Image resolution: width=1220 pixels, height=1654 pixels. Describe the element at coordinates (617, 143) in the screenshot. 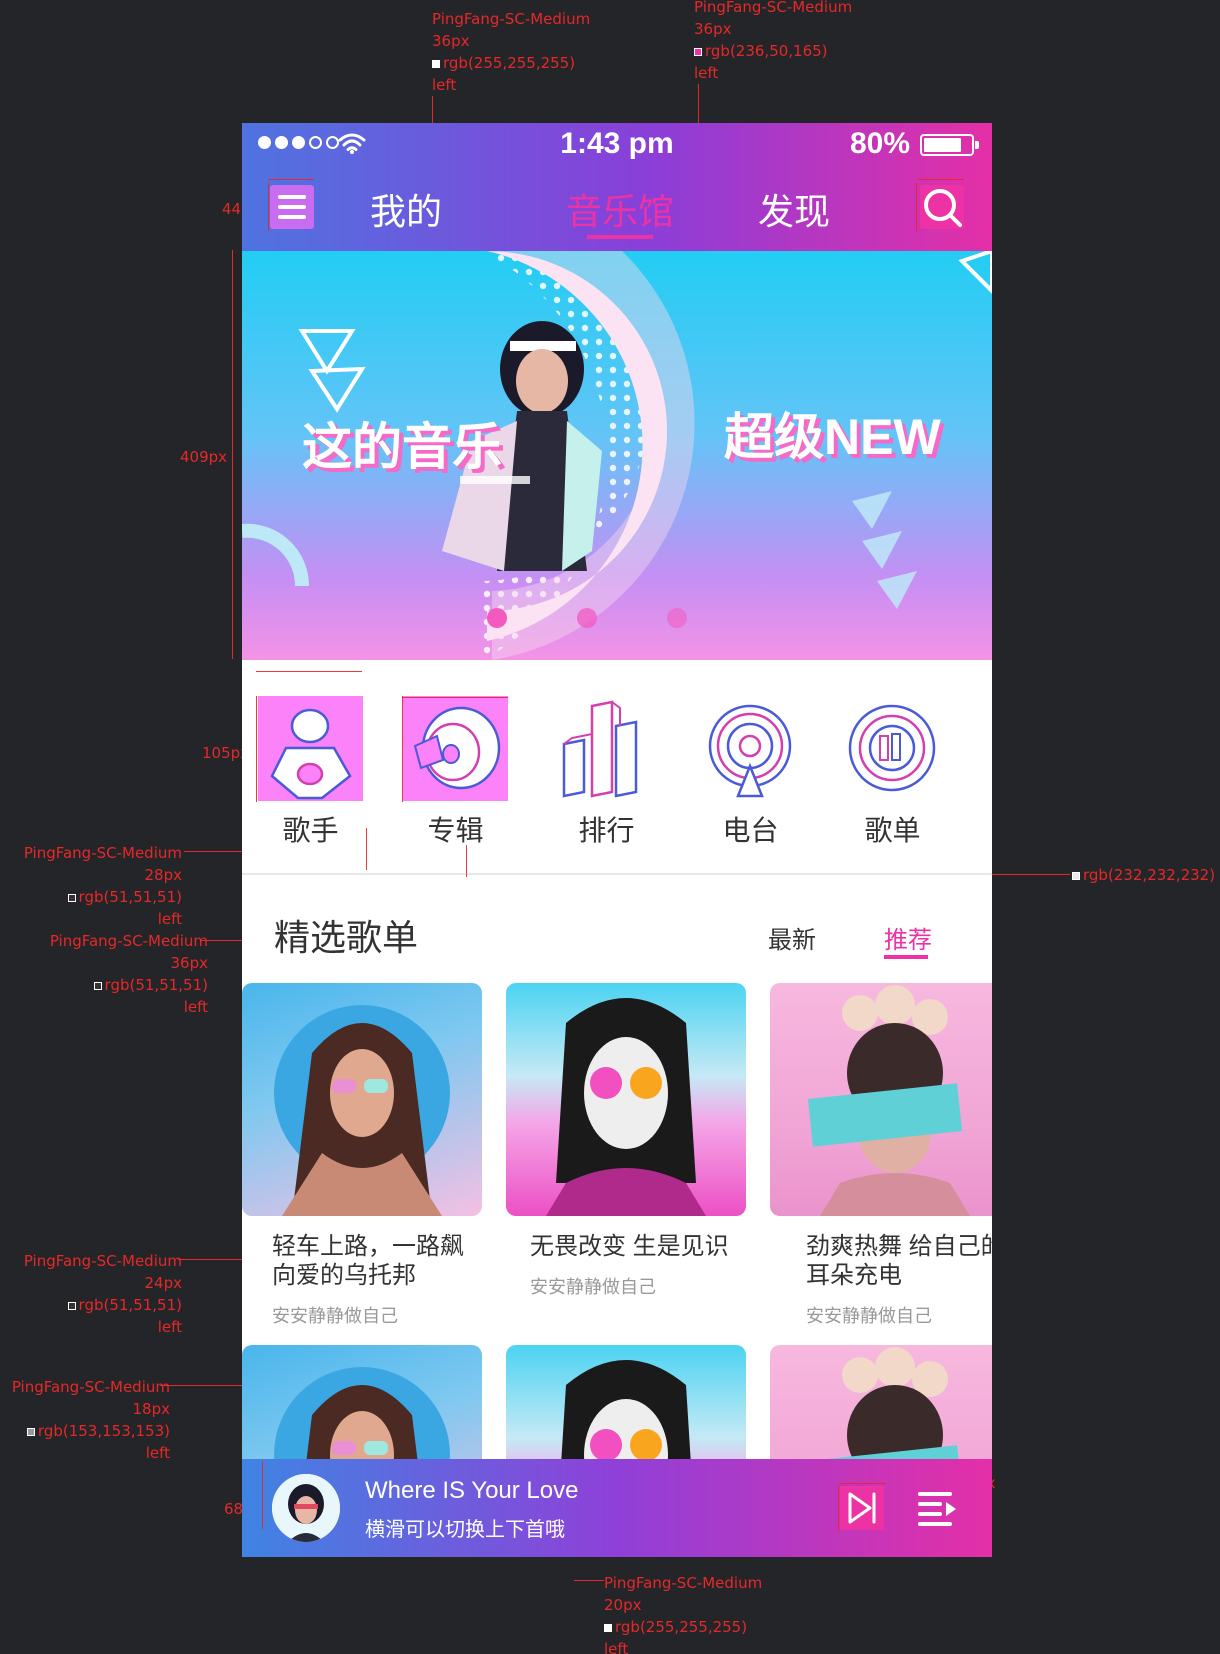

I see `status-bar: 1:43 pm 80%` at that location.